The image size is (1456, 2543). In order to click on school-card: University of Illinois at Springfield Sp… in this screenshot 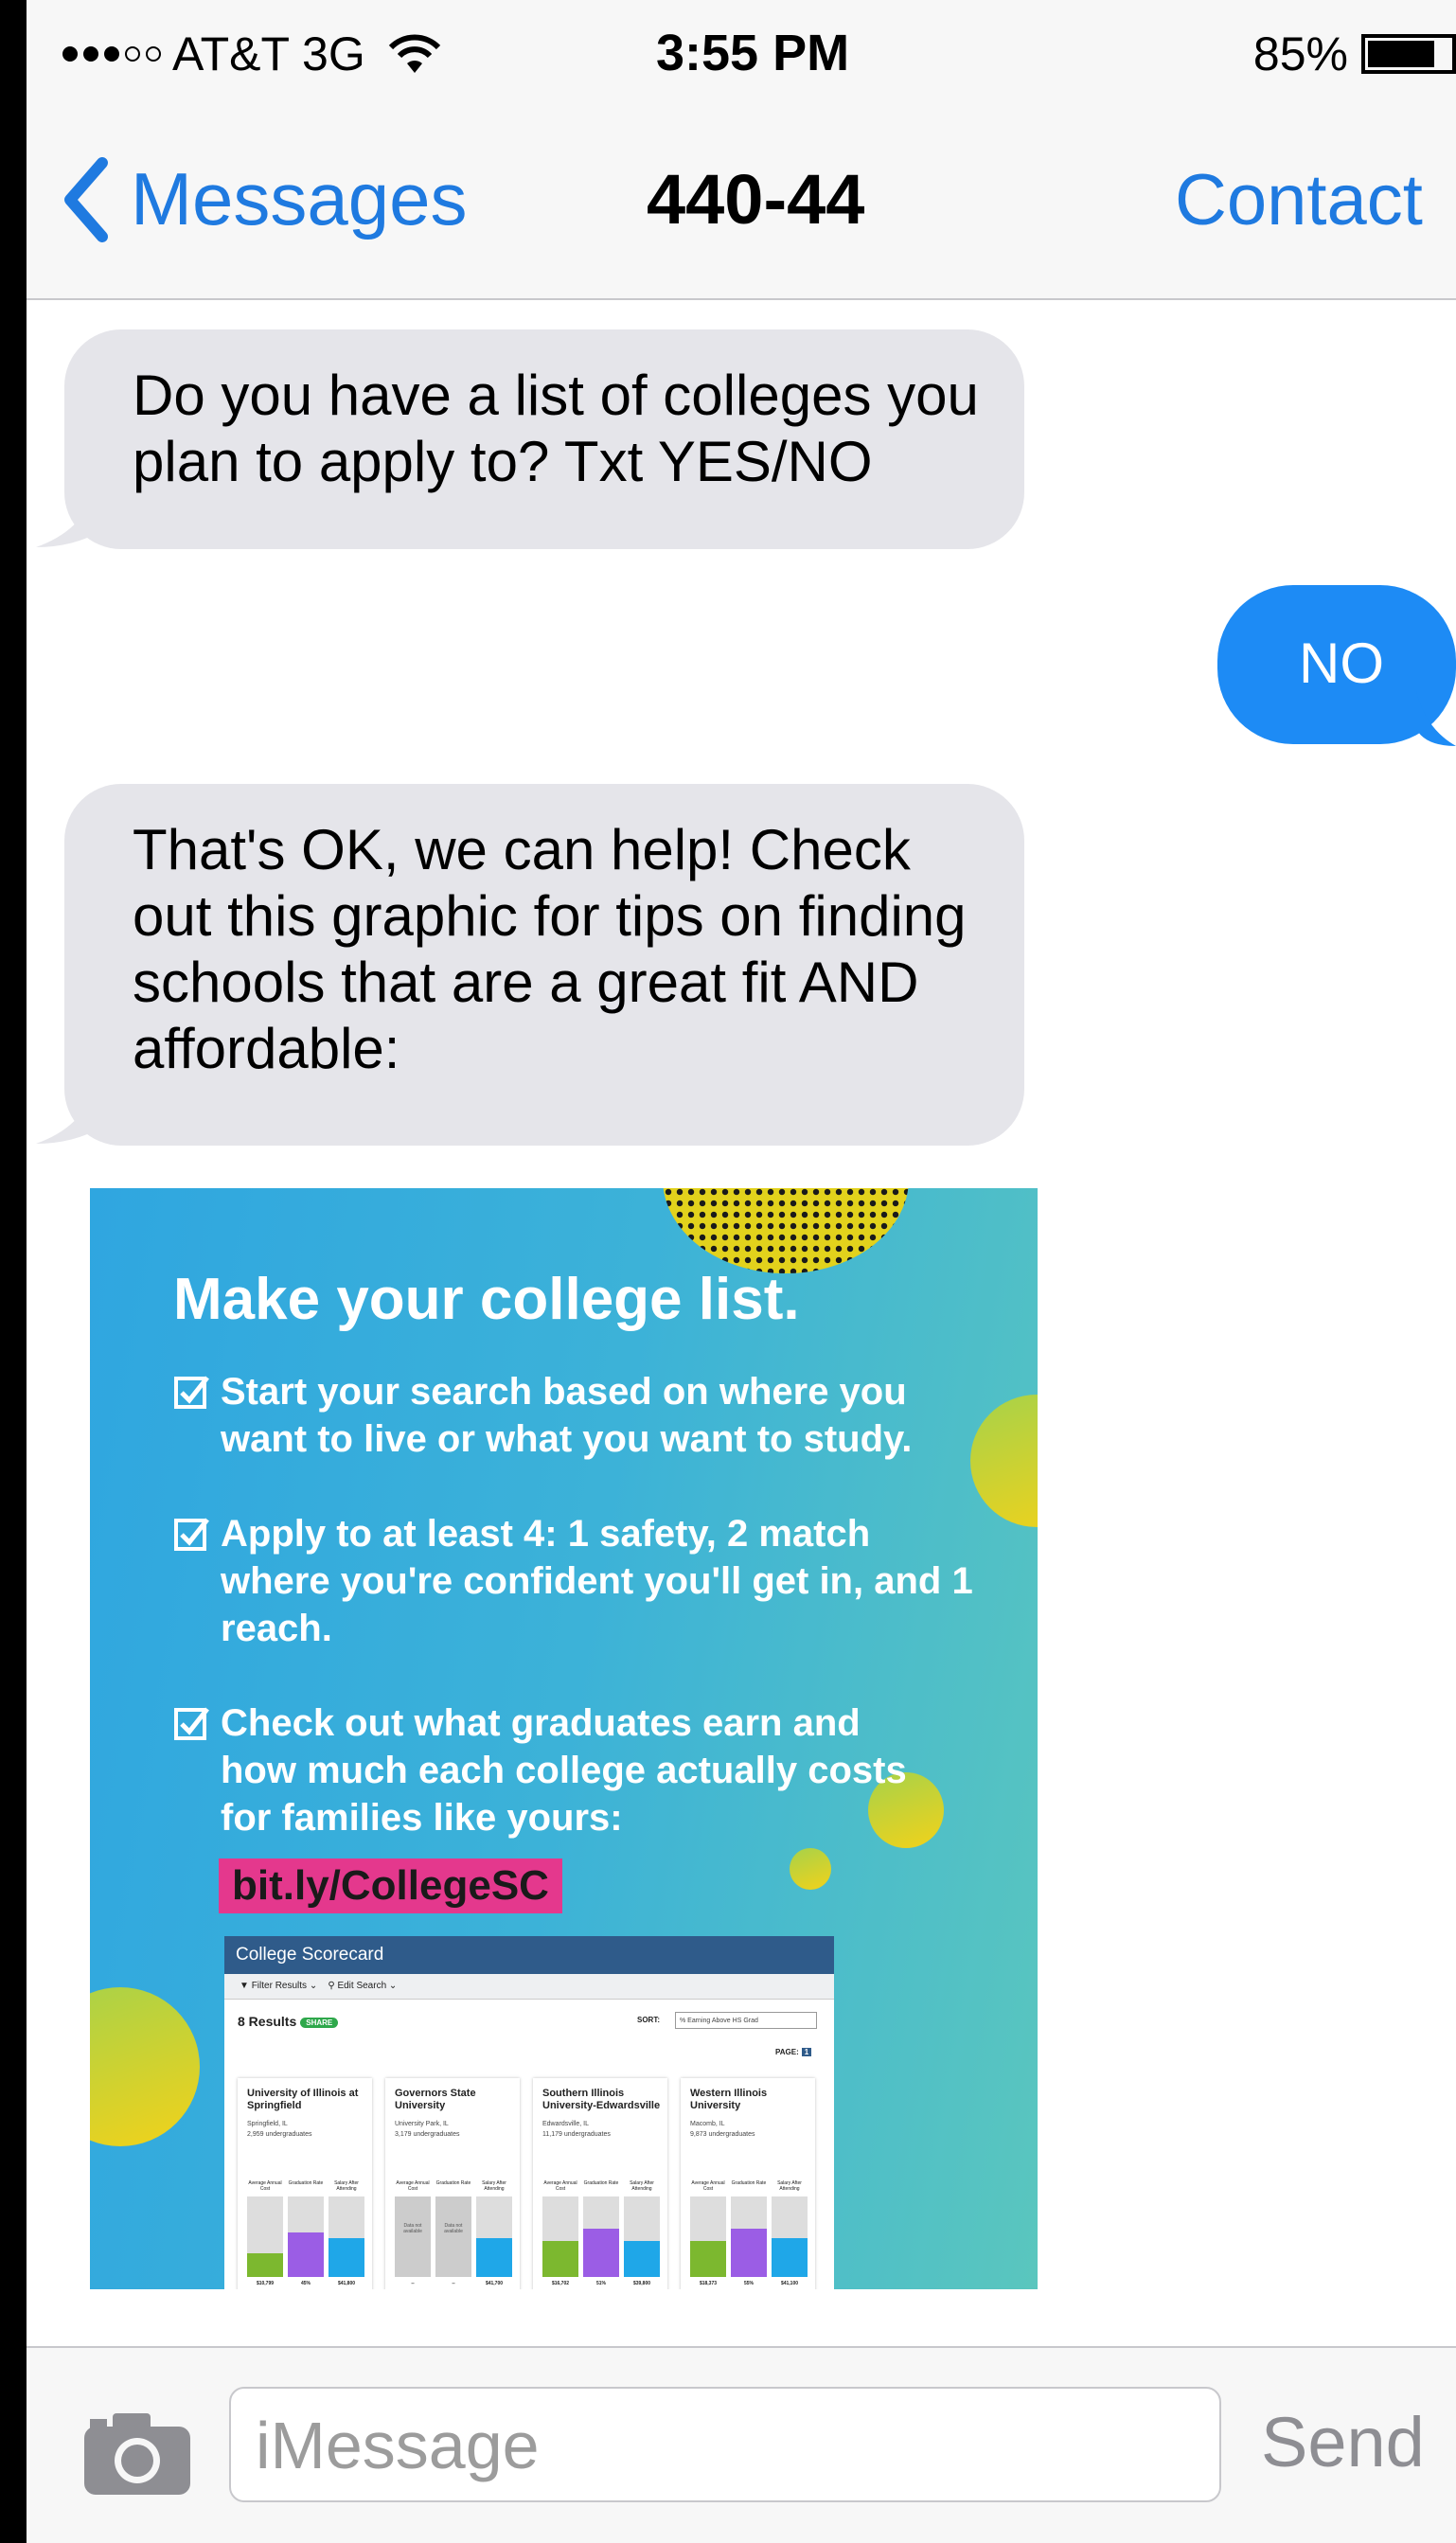, I will do `click(305, 2183)`.